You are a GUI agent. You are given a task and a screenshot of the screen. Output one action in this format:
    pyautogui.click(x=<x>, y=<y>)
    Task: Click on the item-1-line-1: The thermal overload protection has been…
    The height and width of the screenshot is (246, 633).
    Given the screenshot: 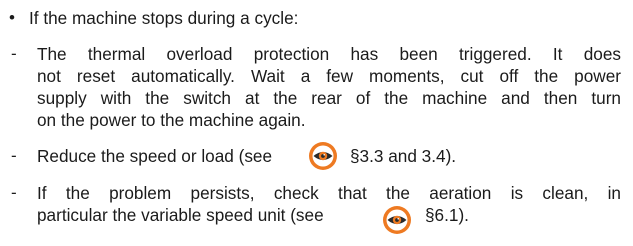 What is the action you would take?
    pyautogui.click(x=329, y=54)
    